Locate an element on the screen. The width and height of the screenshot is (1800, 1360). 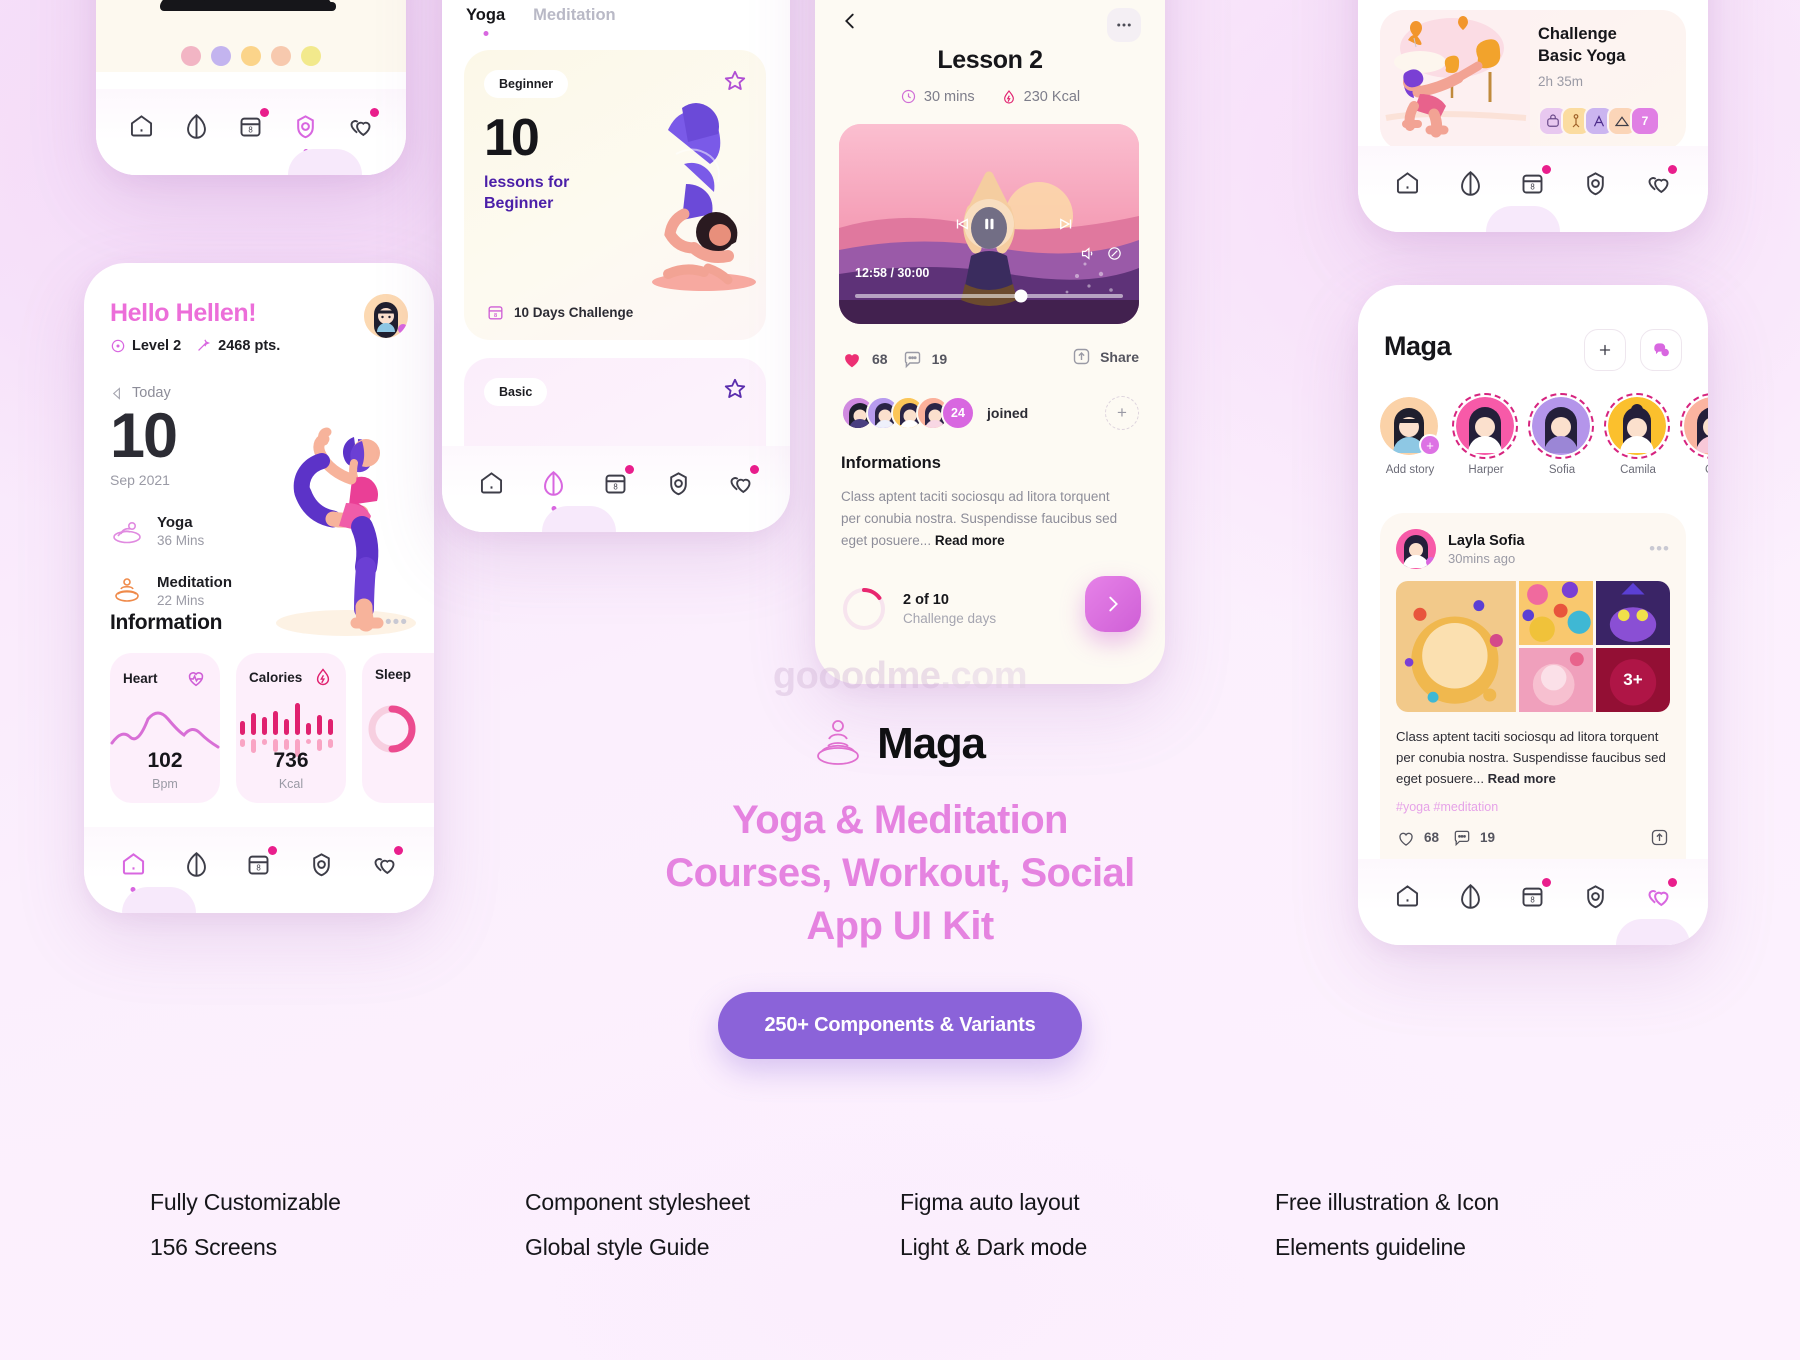
chat-button is located at coordinates (1661, 350).